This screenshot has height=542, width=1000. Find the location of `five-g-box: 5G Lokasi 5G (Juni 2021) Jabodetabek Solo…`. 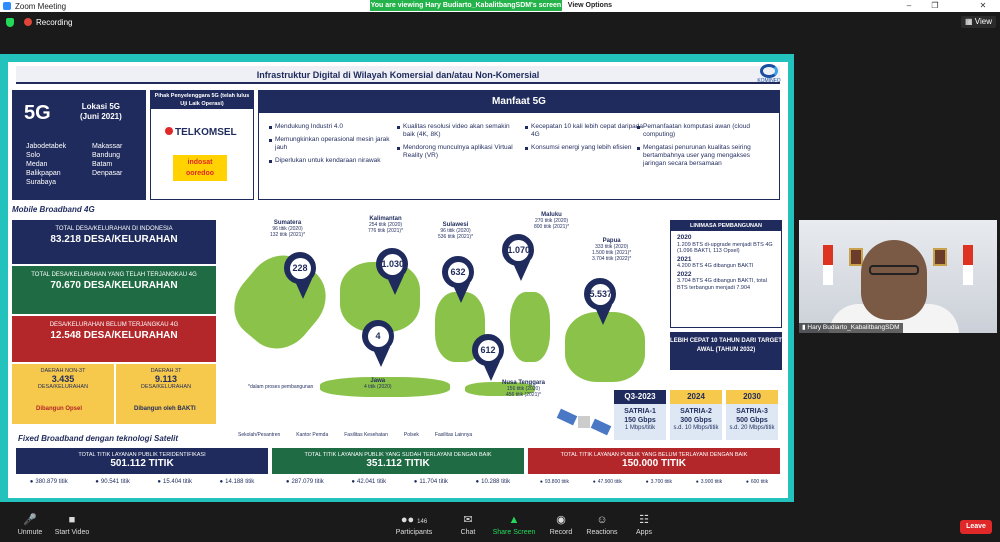

five-g-box: 5G Lokasi 5G (Juni 2021) Jabodetabek Solo… is located at coordinates (79, 145).